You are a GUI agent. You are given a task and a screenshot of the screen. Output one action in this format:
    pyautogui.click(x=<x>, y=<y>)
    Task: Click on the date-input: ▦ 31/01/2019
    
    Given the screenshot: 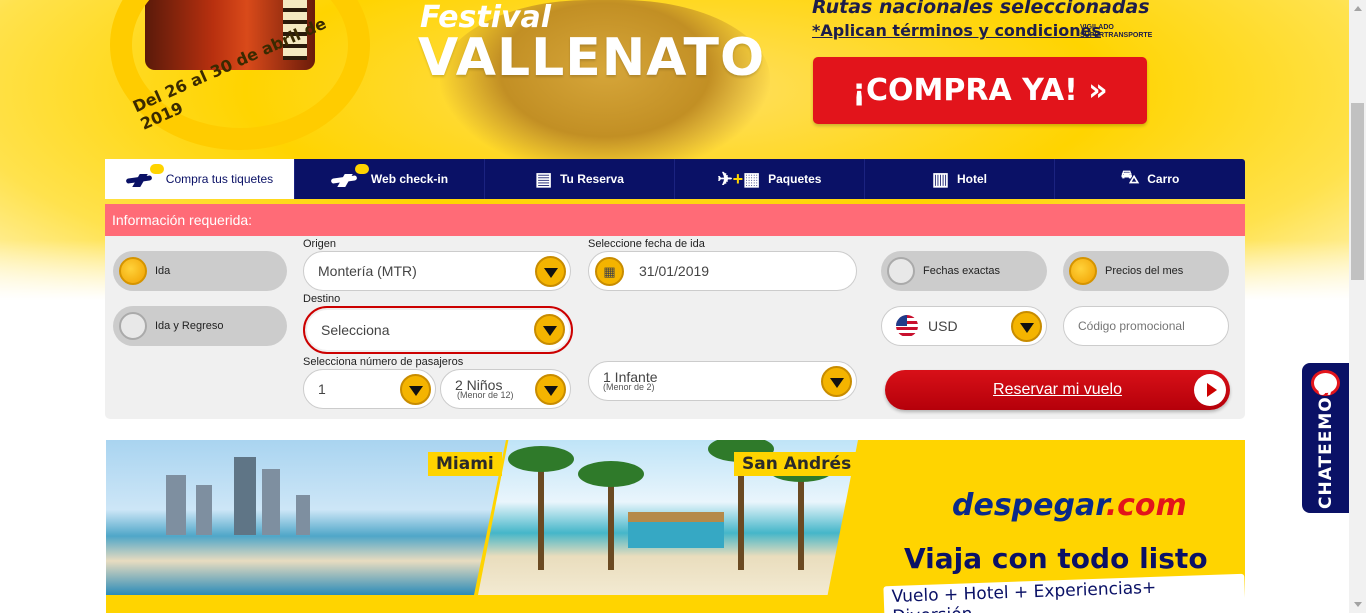 What is the action you would take?
    pyautogui.click(x=722, y=271)
    